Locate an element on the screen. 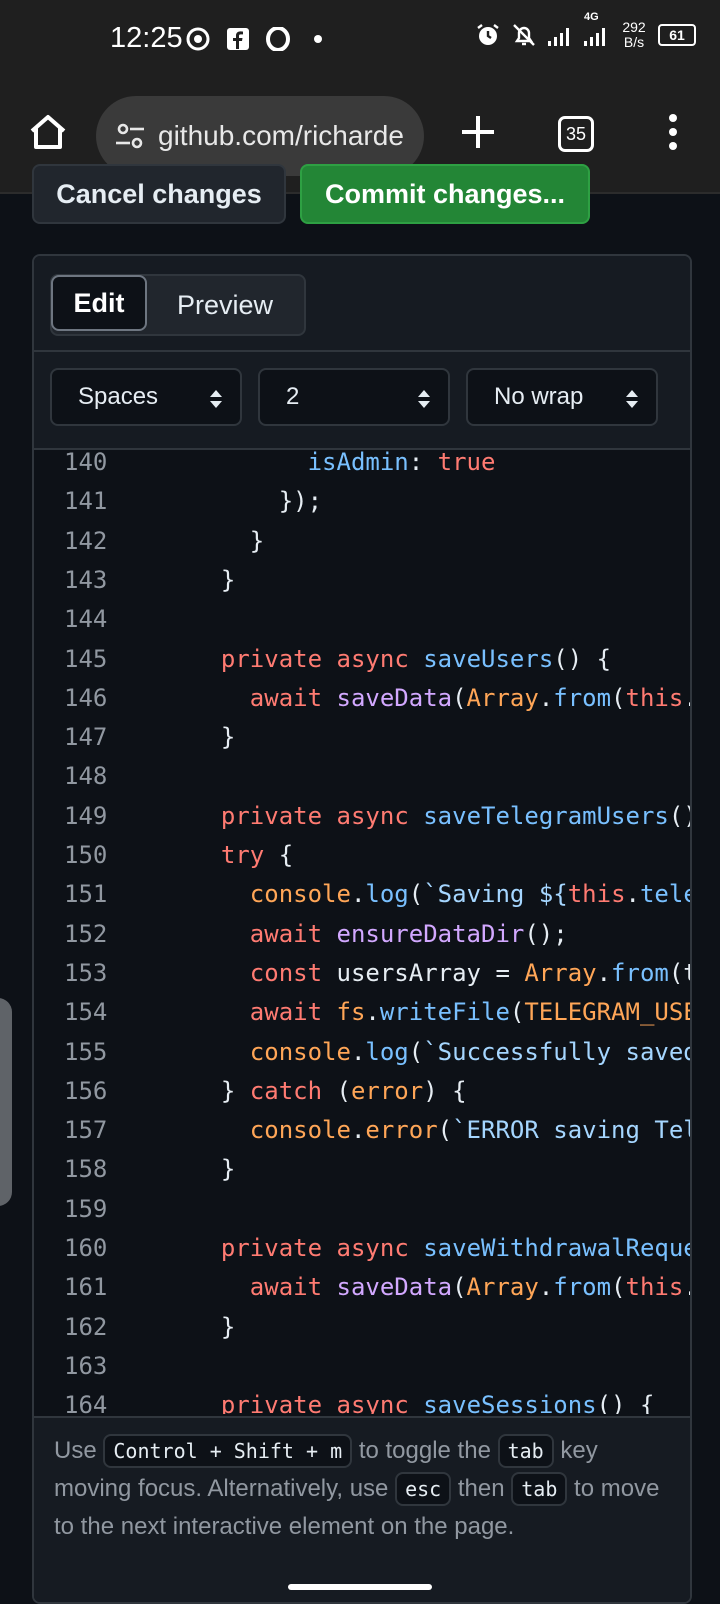 The width and height of the screenshot is (720, 1604). code-line: 163 is located at coordinates (362, 1366).